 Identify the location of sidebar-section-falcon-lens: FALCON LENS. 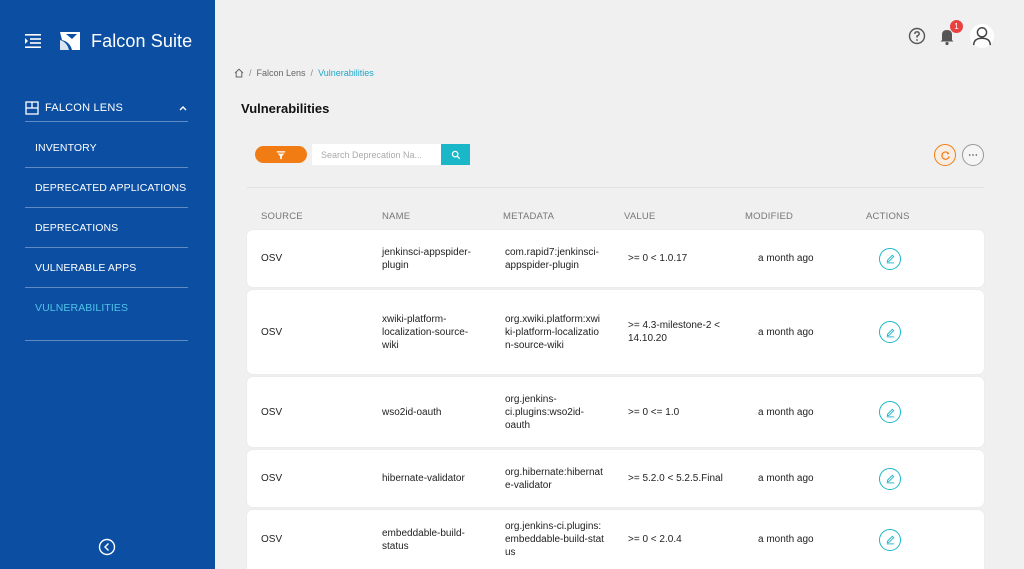
(106, 108).